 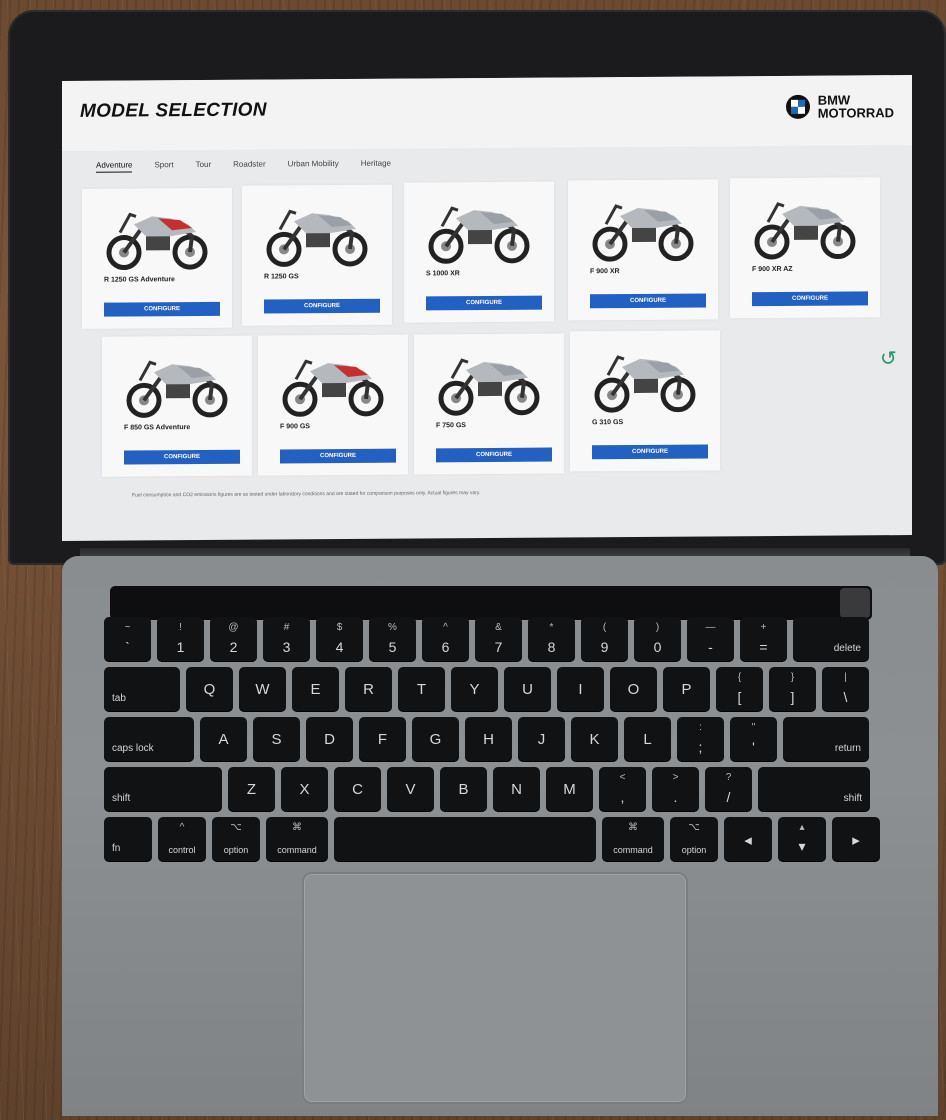 I want to click on key-i: I, so click(x=580, y=689).